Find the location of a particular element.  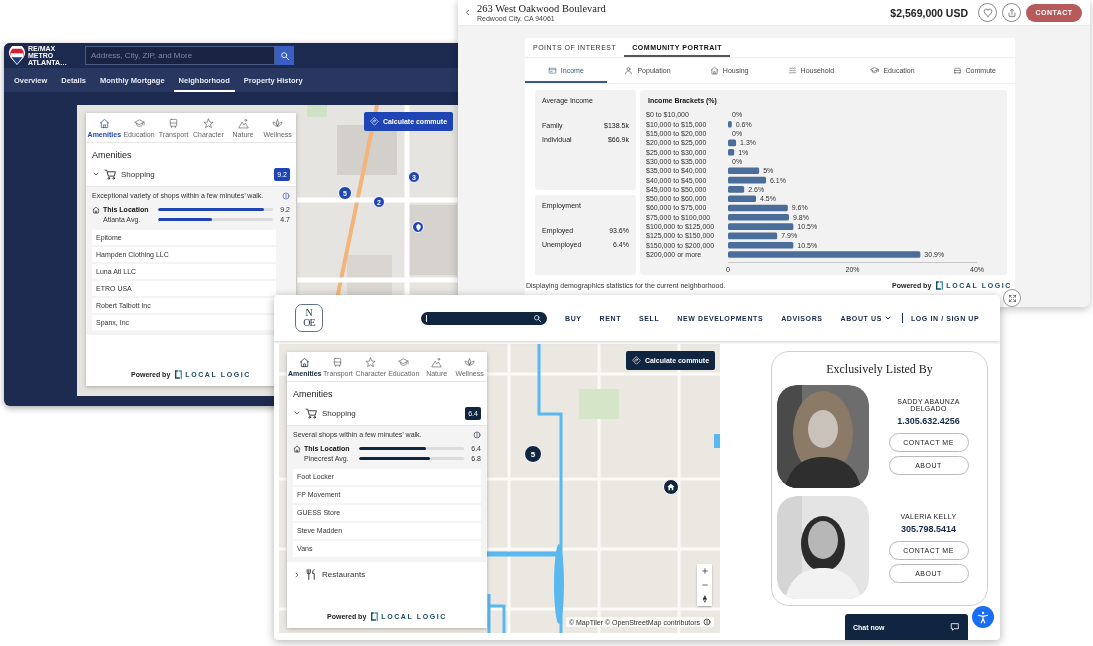

waves-icon is located at coordinates (792, 70).